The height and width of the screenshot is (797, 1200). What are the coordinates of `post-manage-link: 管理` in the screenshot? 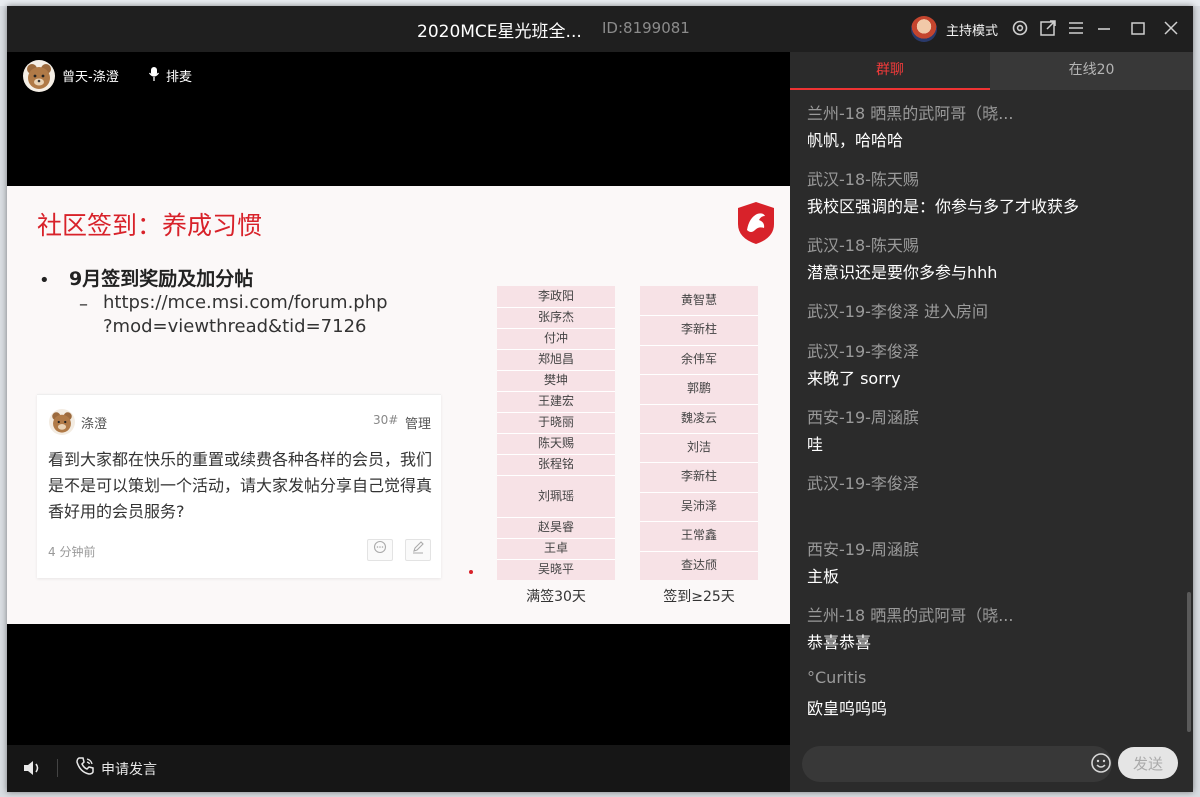 It's located at (418, 424).